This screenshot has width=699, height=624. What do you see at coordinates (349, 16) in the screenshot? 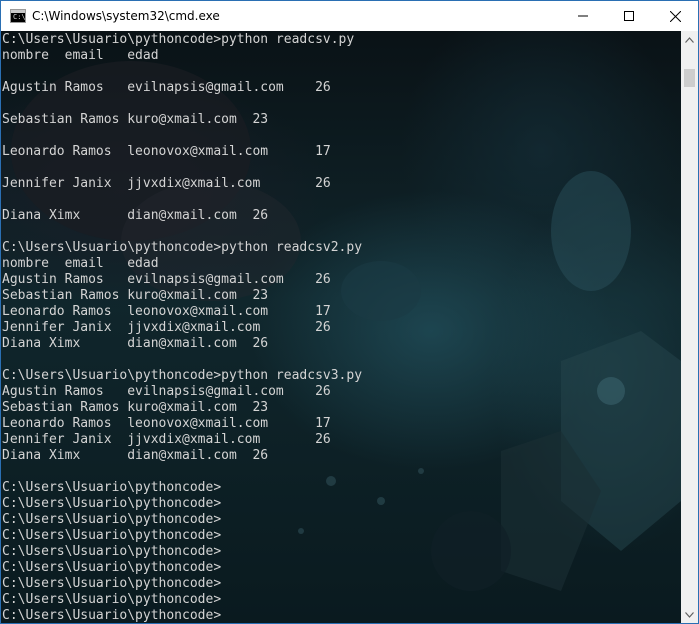
I see `title-bar: C:\ C:\Windows\system32\cmd.exe` at bounding box center [349, 16].